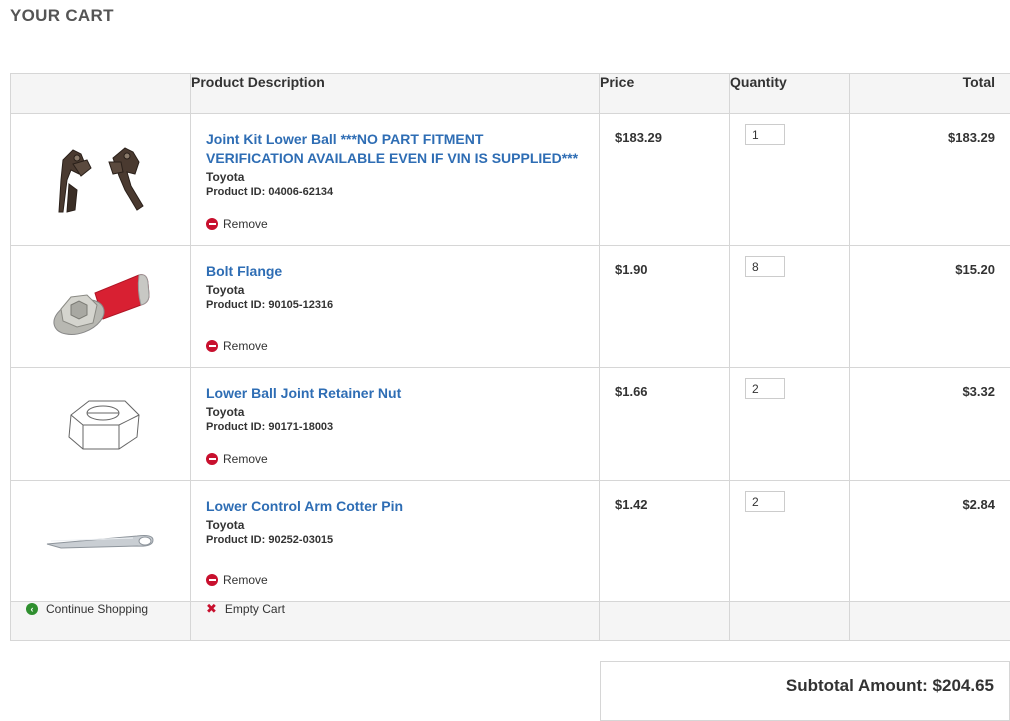 Image resolution: width=1010 pixels, height=721 pixels. I want to click on product-price: $1.66, so click(665, 424).